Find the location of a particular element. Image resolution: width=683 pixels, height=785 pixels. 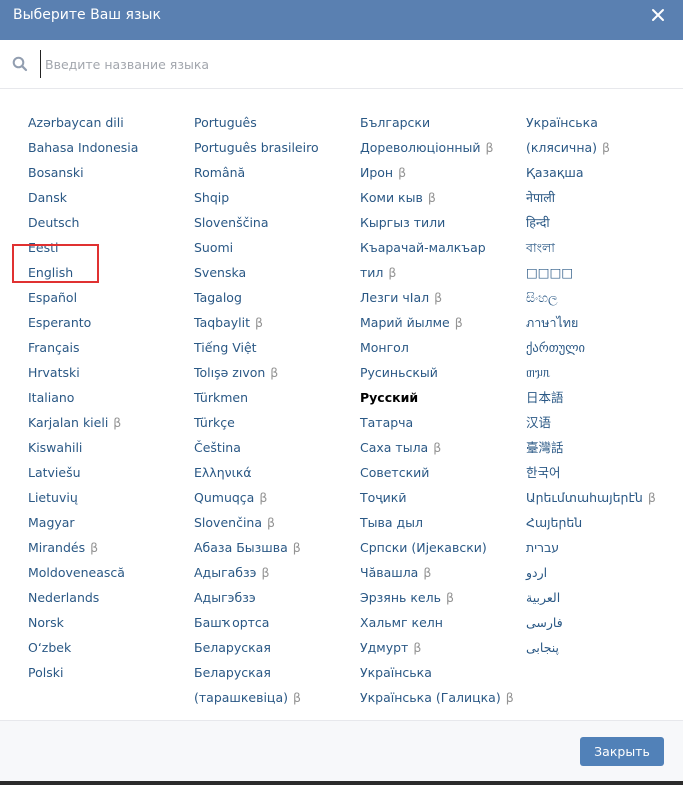

language-option: Къарачай-малкъар тил β is located at coordinates (435, 260).